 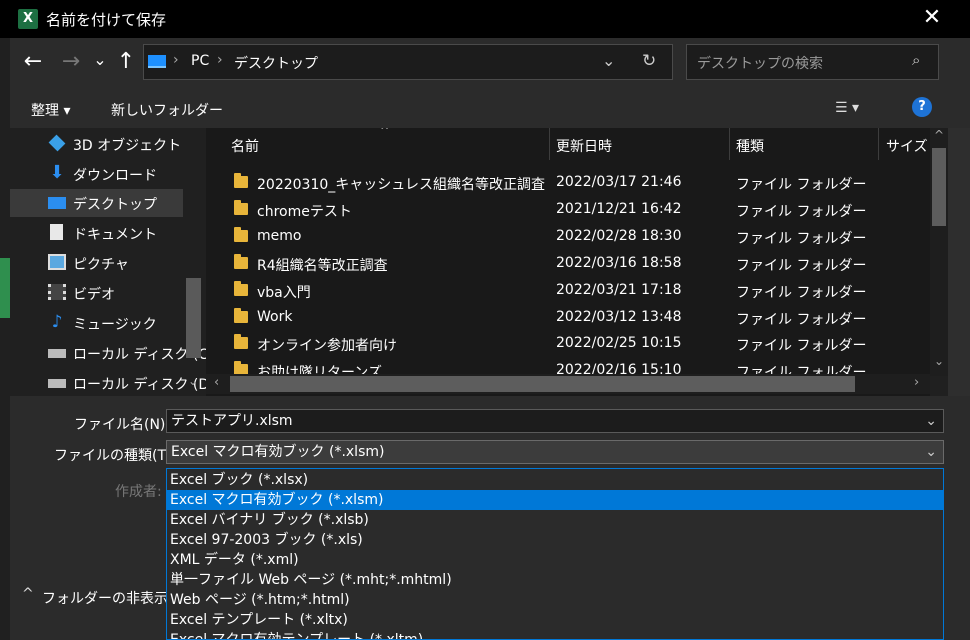 I want to click on address-bar: › PC › デスクトップ ⌄ ↻, so click(x=408, y=62).